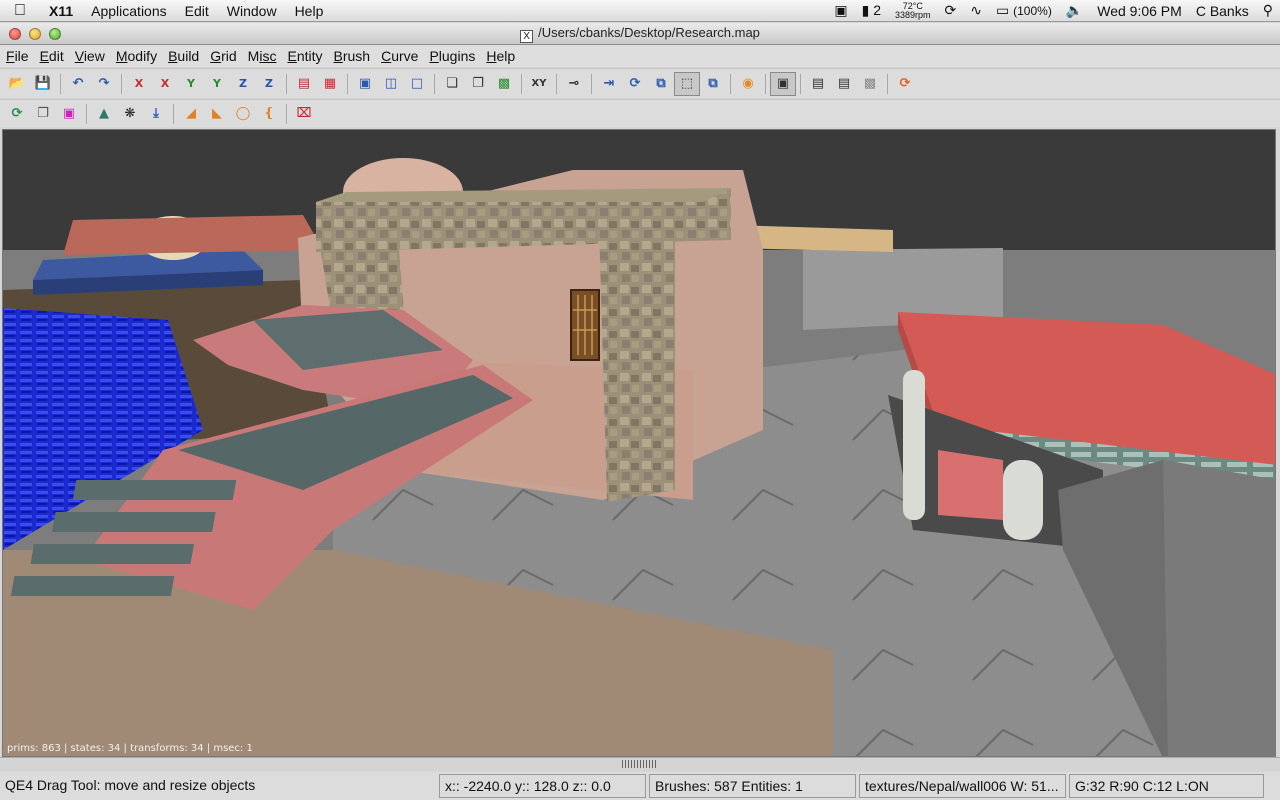 Image resolution: width=1280 pixels, height=800 pixels. I want to click on csg-subtract-icon: ▤, so click(304, 84).